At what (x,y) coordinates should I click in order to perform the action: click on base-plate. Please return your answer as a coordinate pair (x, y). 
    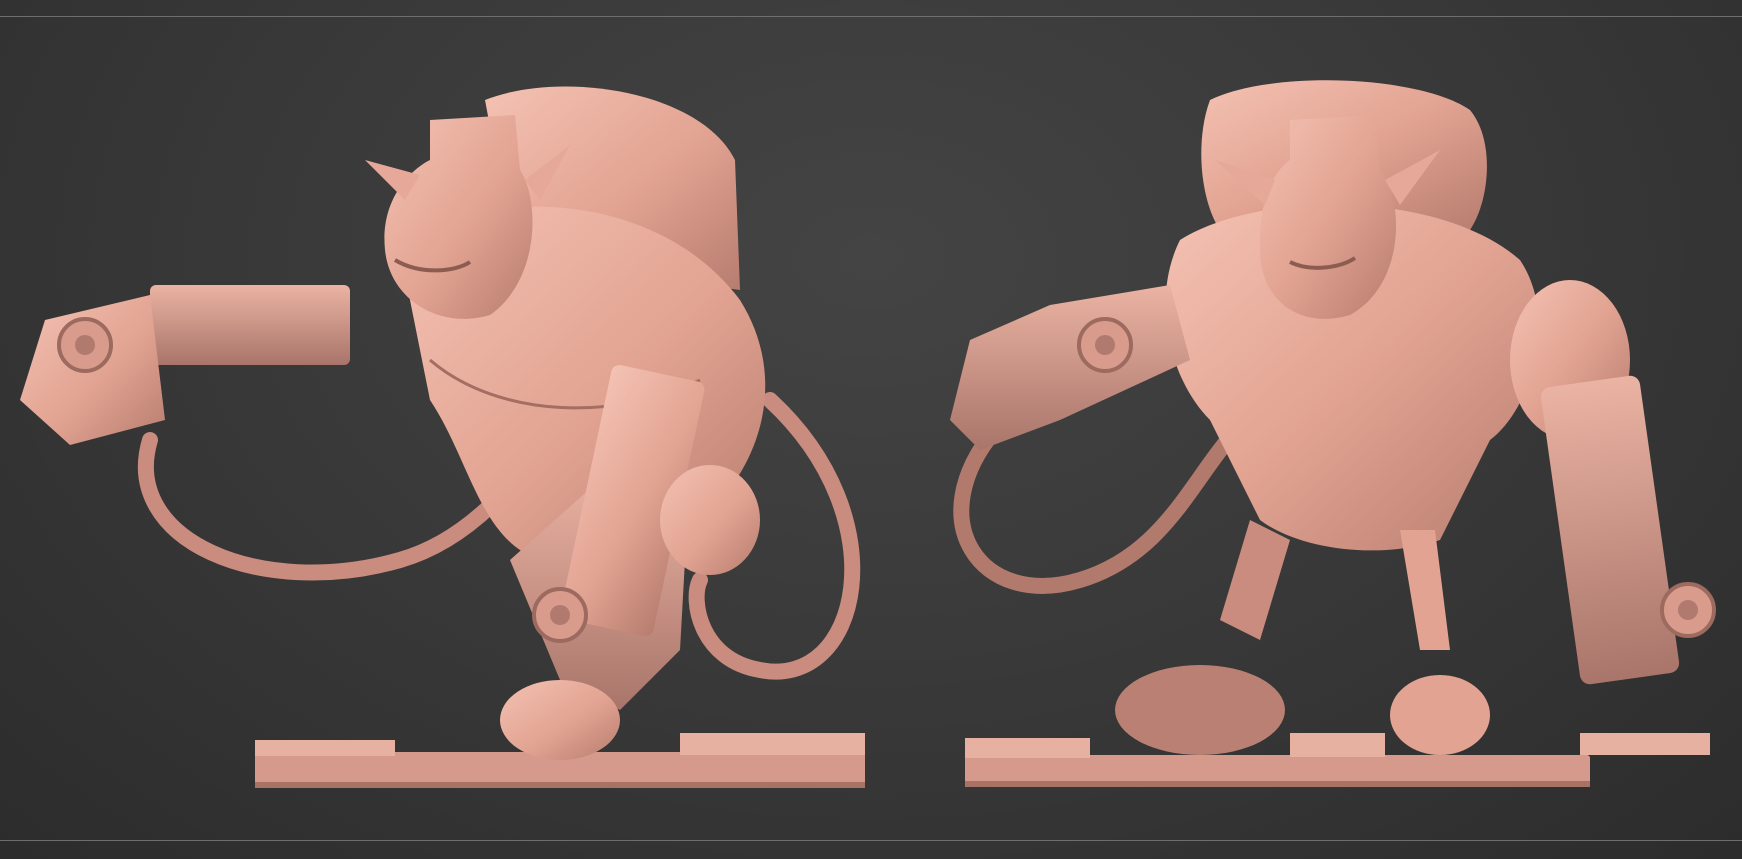
    Looking at the image, I should click on (1337, 760).